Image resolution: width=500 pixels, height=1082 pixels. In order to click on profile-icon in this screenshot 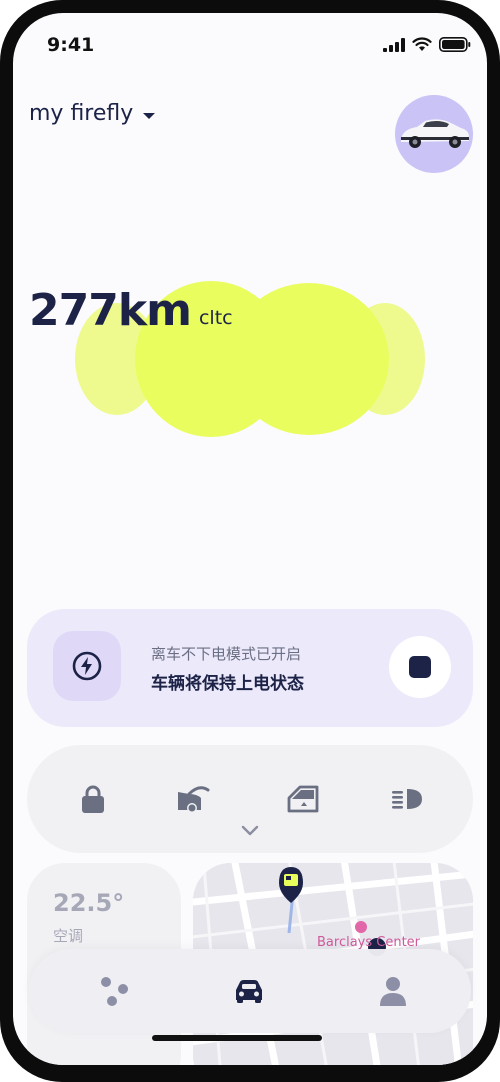, I will do `click(393, 991)`.